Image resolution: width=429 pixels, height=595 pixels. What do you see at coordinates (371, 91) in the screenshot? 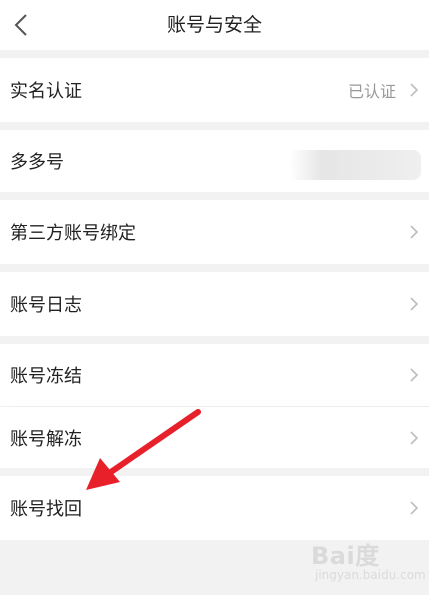
I see `verification-status: 已认证` at bounding box center [371, 91].